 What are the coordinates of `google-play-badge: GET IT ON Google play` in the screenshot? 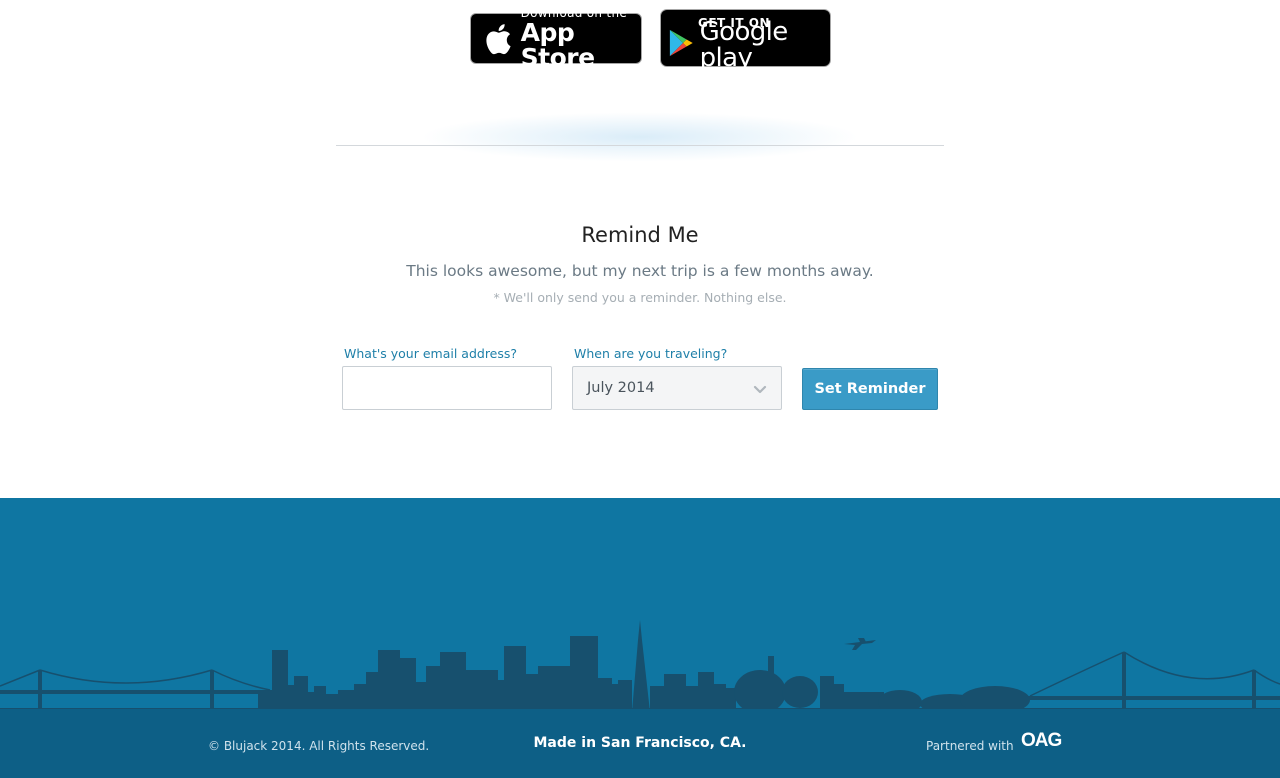 It's located at (745, 40).